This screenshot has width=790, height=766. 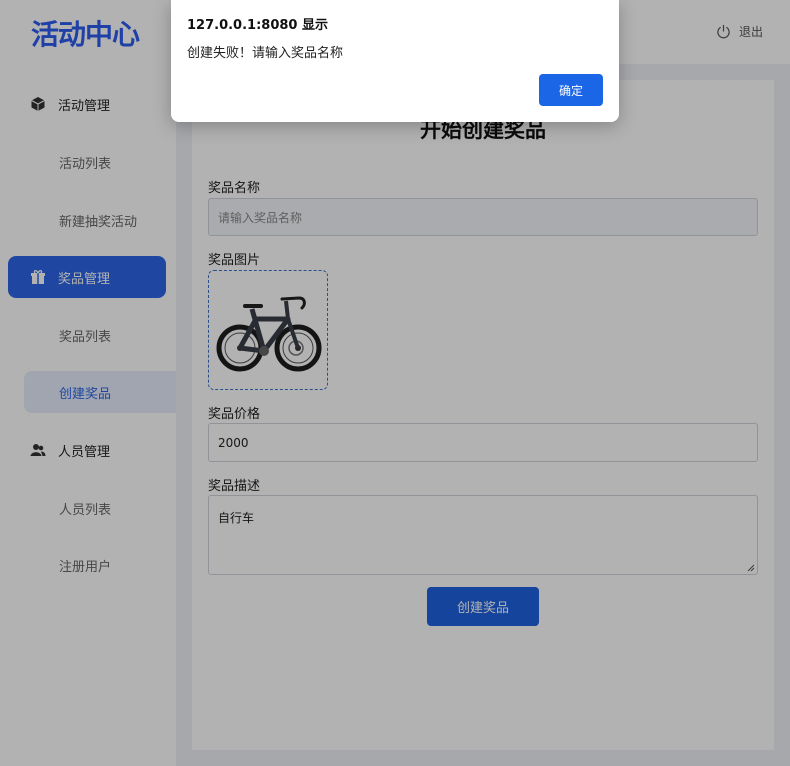 I want to click on dialog-title: 127.0.0.1:8080 显示, so click(x=257, y=25).